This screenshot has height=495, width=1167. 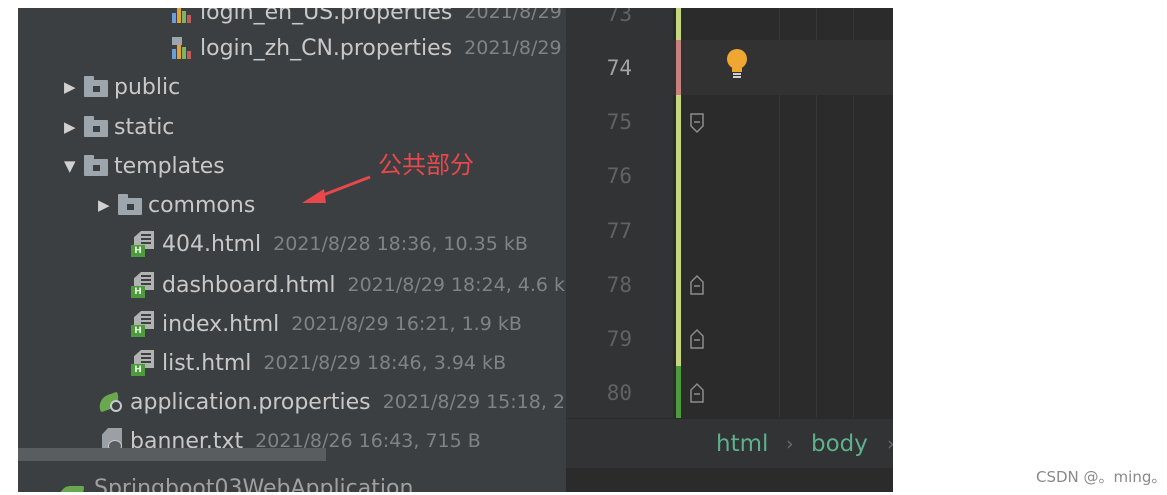 I want to click on tree-item-application-class: Springboot03WebApplication, so click(x=253, y=484).